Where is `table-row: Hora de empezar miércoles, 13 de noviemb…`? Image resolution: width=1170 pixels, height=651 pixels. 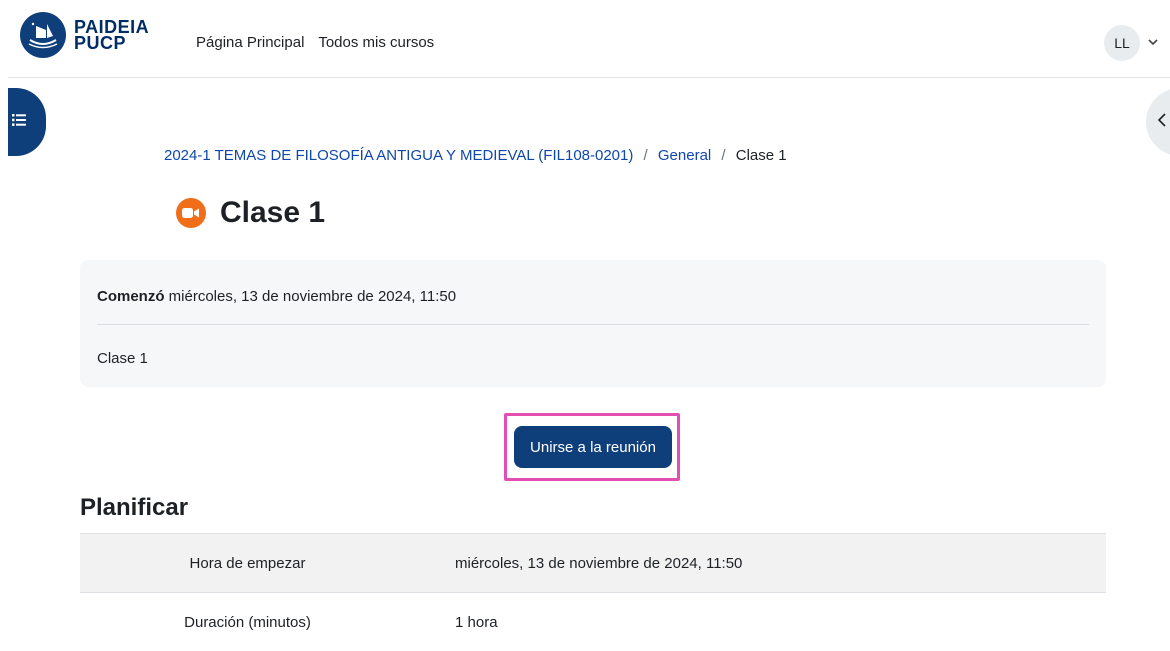 table-row: Hora de empezar miércoles, 13 de noviemb… is located at coordinates (593, 563).